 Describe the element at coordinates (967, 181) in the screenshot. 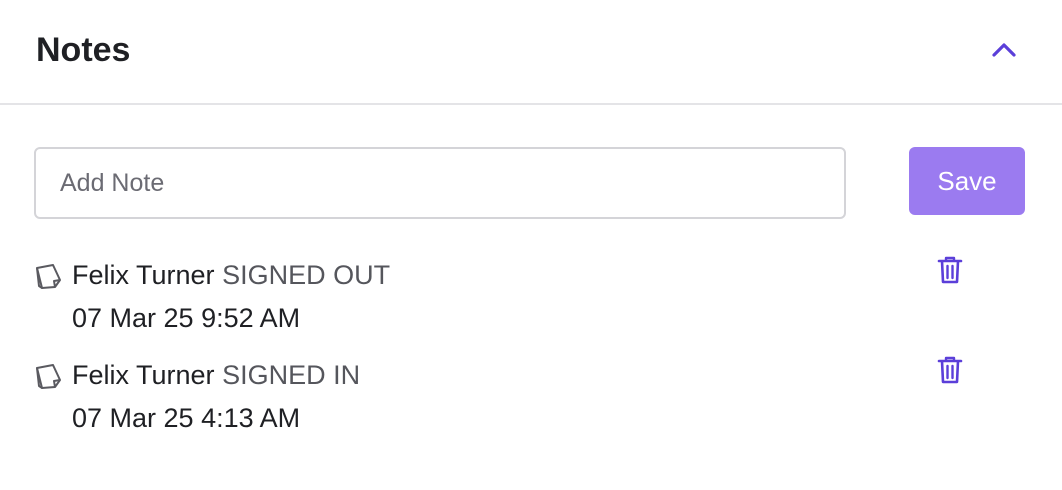

I see `save-button: Save` at that location.